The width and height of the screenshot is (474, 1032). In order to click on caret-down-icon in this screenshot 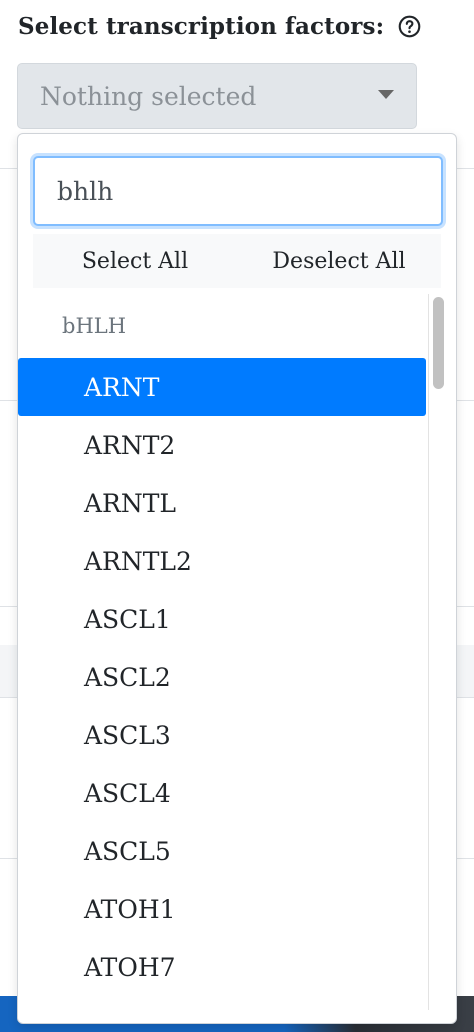, I will do `click(386, 94)`.